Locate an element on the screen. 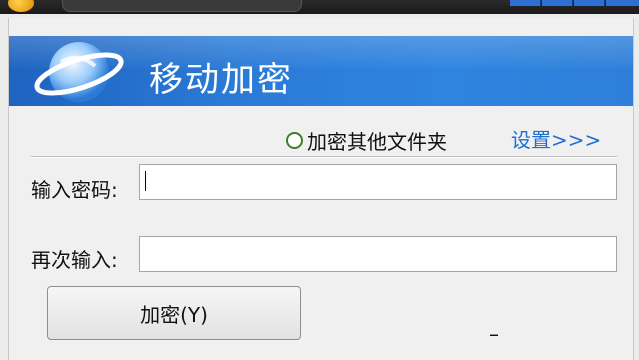  parent-window-edge is located at coordinates (319, 7).